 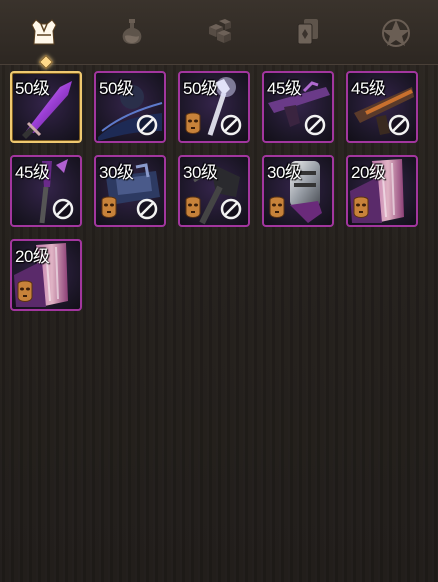 I want to click on potion-tab, so click(x=132, y=32).